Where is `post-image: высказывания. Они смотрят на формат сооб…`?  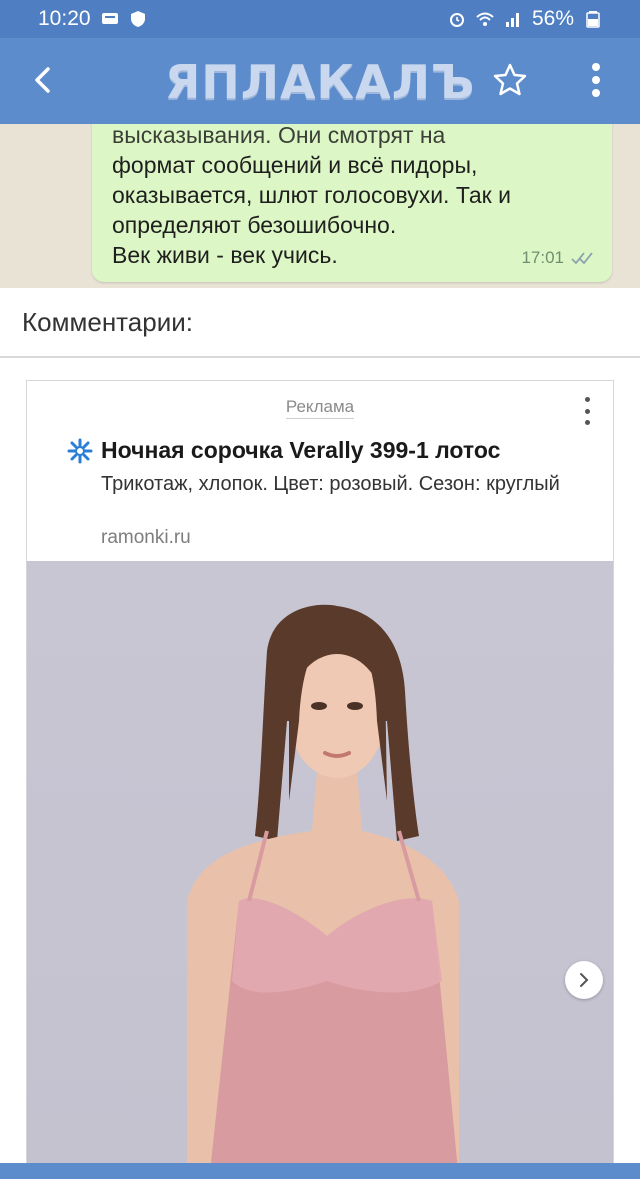 post-image: высказывания. Они смотрят на формат сооб… is located at coordinates (320, 206).